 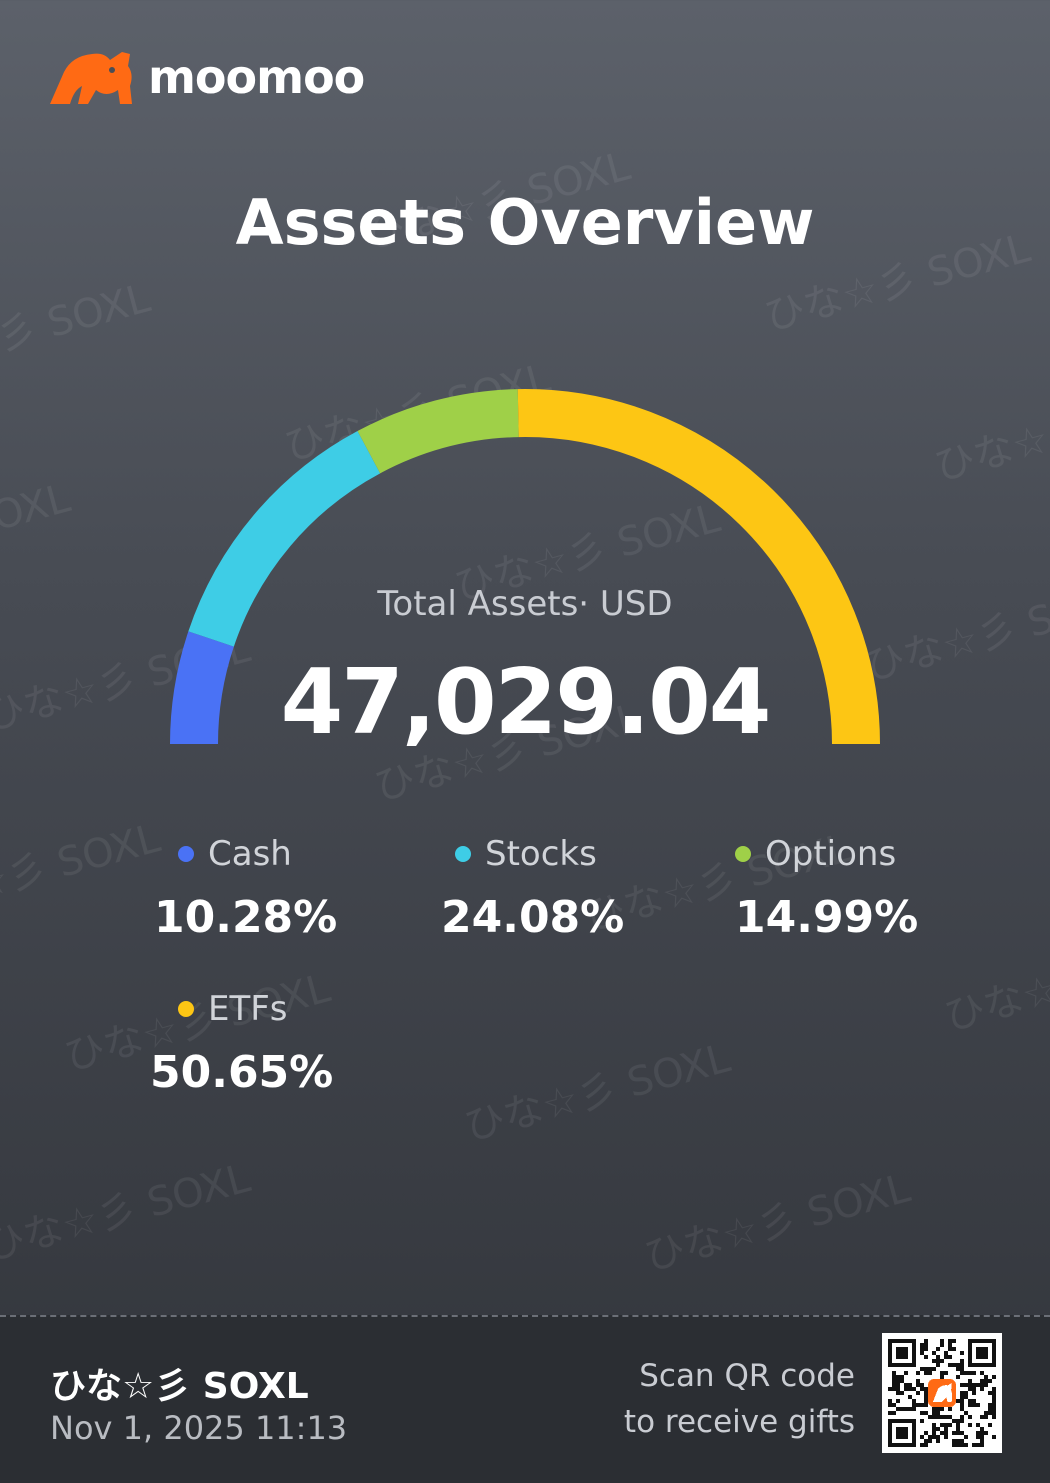 I want to click on legend-etfs-dot, so click(x=186, y=1009).